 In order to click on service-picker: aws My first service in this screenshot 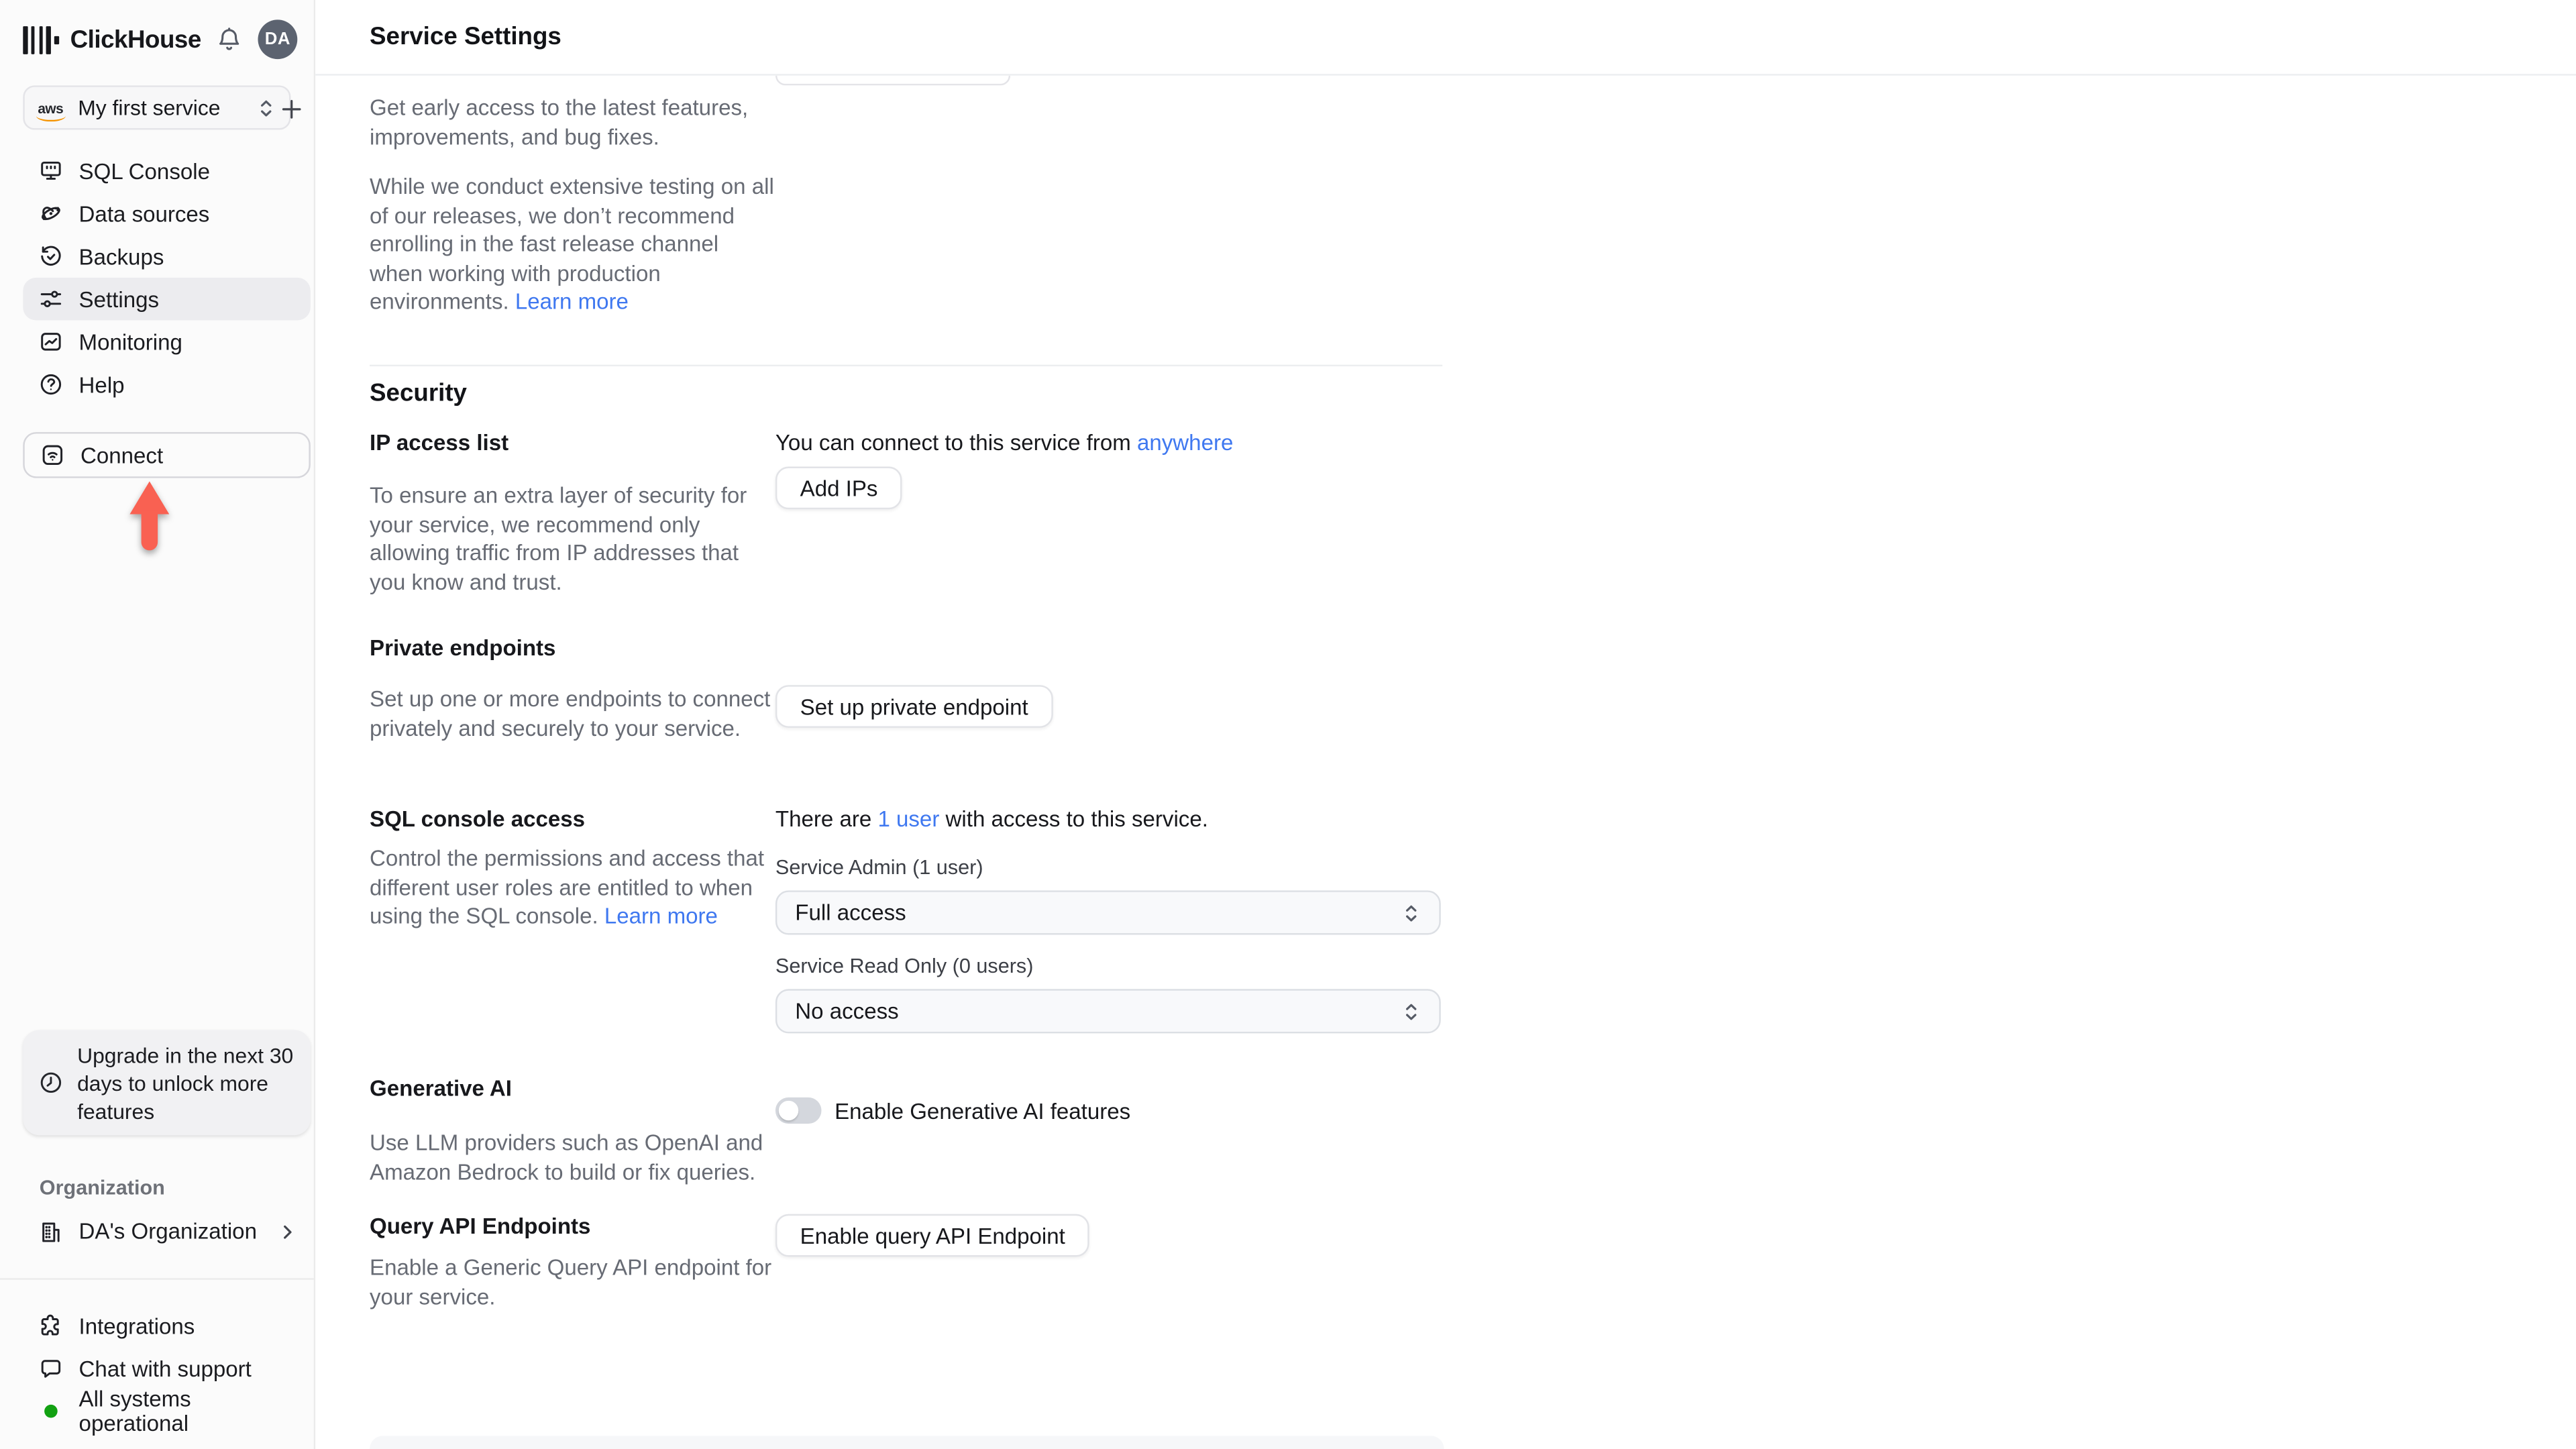, I will do `click(157, 107)`.